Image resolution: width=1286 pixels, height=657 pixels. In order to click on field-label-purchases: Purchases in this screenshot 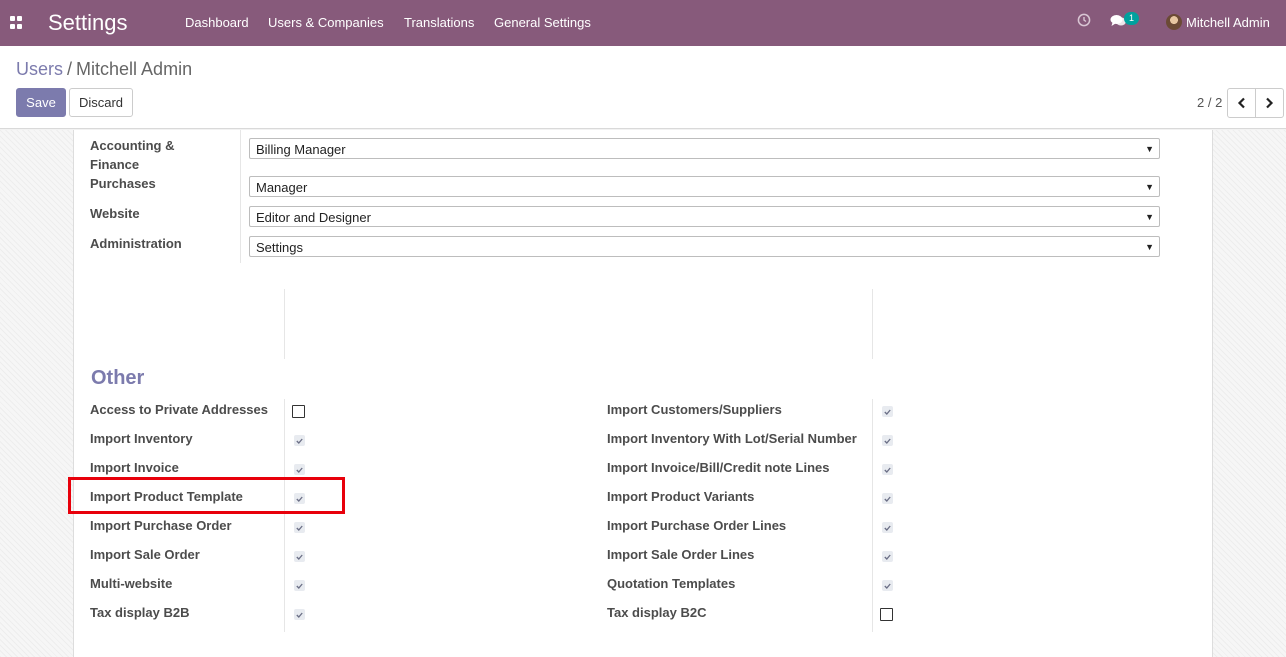, I will do `click(123, 183)`.